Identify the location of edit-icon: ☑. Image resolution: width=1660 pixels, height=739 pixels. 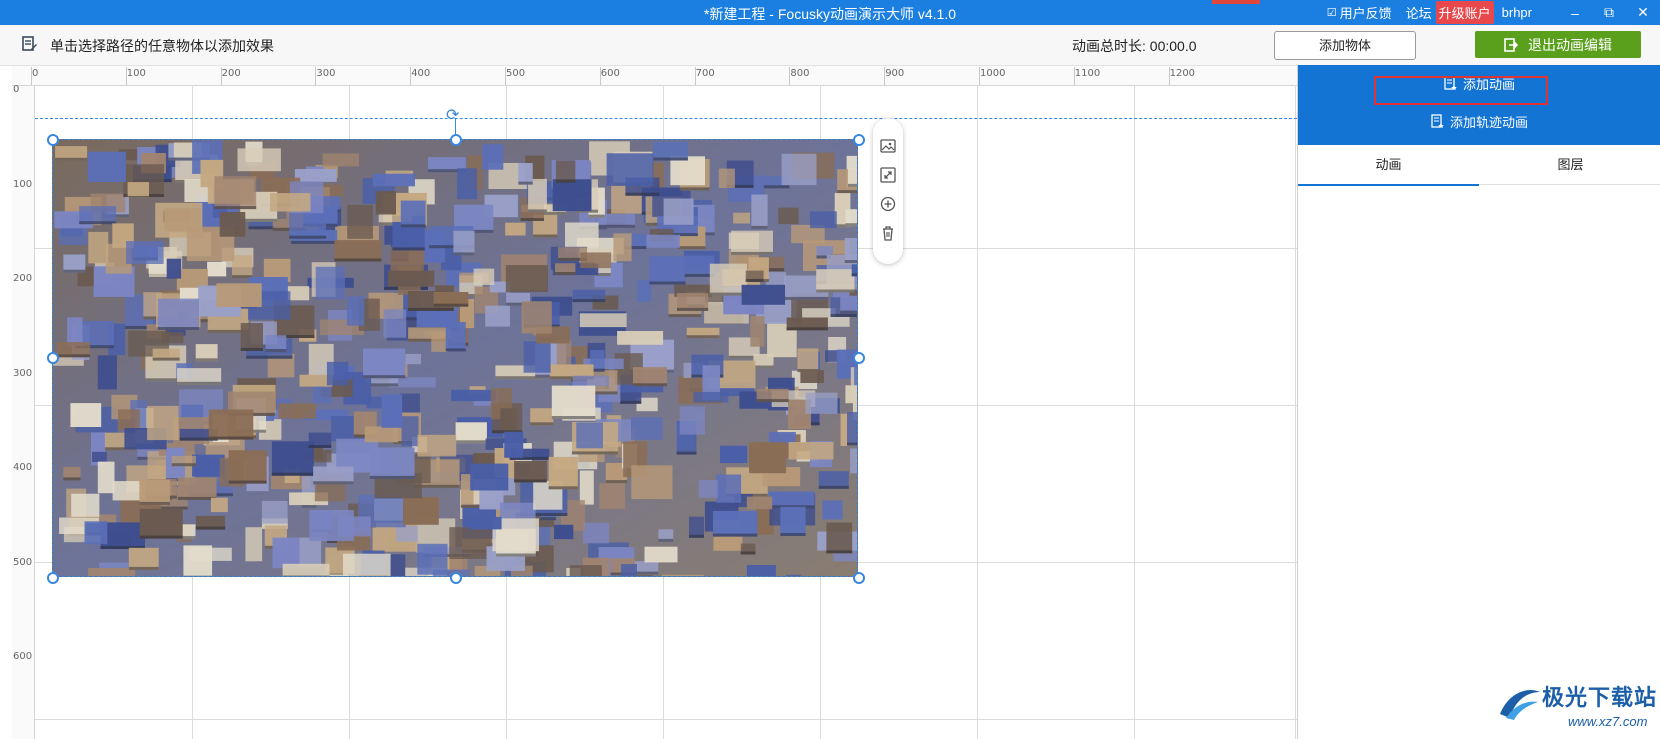
(1331, 13).